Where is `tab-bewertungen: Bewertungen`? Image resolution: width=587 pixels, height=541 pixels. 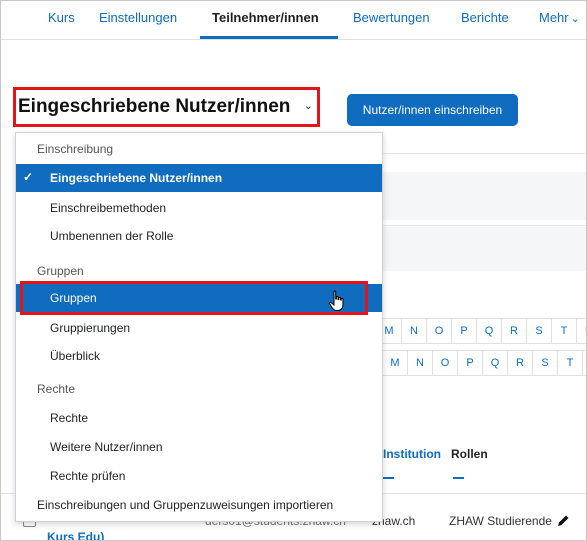
tab-bewertungen: Bewertungen is located at coordinates (391, 17).